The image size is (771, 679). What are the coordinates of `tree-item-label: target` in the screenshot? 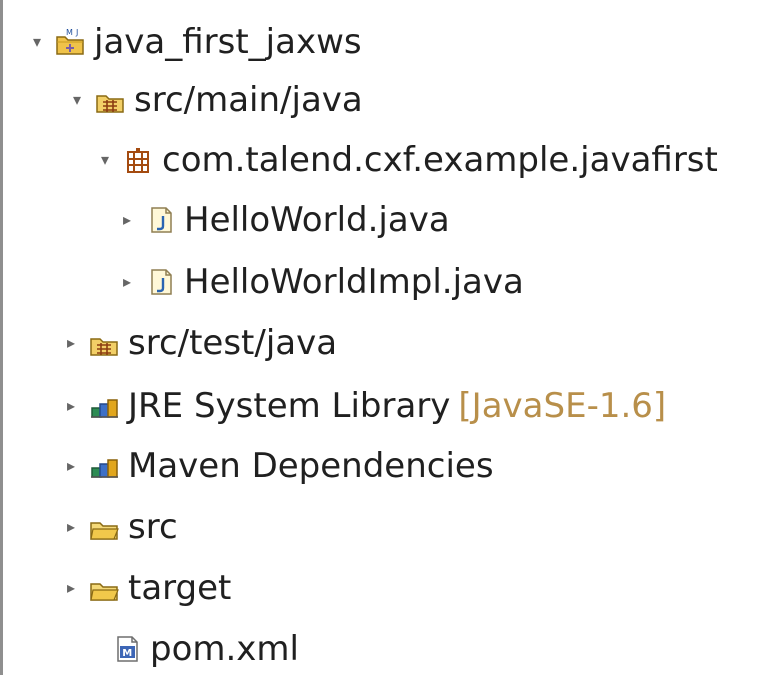 It's located at (180, 588).